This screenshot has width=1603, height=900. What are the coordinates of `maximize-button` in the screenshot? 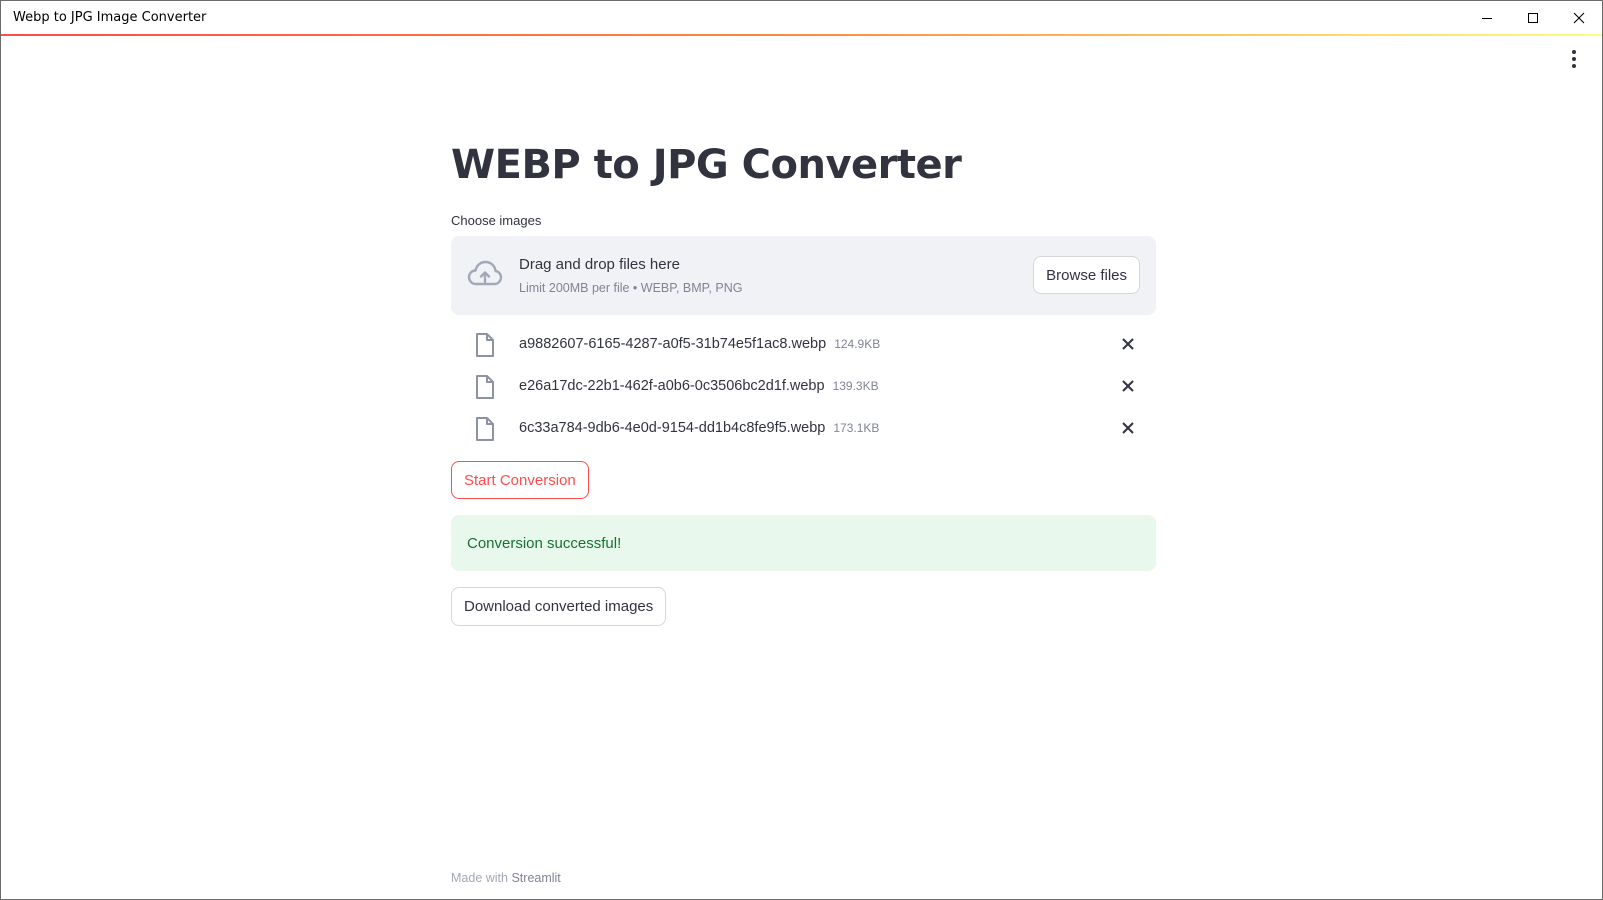 It's located at (1533, 17).